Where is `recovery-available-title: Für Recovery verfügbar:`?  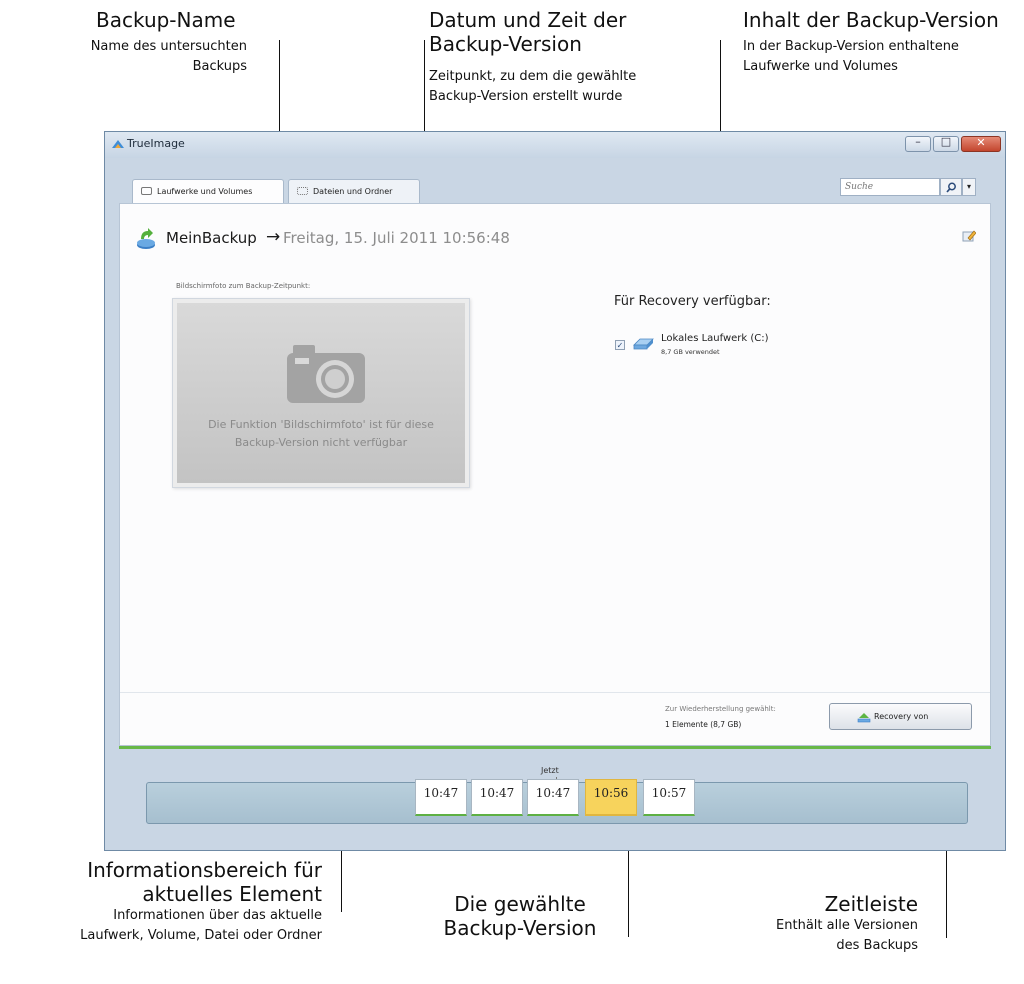
recovery-available-title: Für Recovery verfügbar: is located at coordinates (692, 301).